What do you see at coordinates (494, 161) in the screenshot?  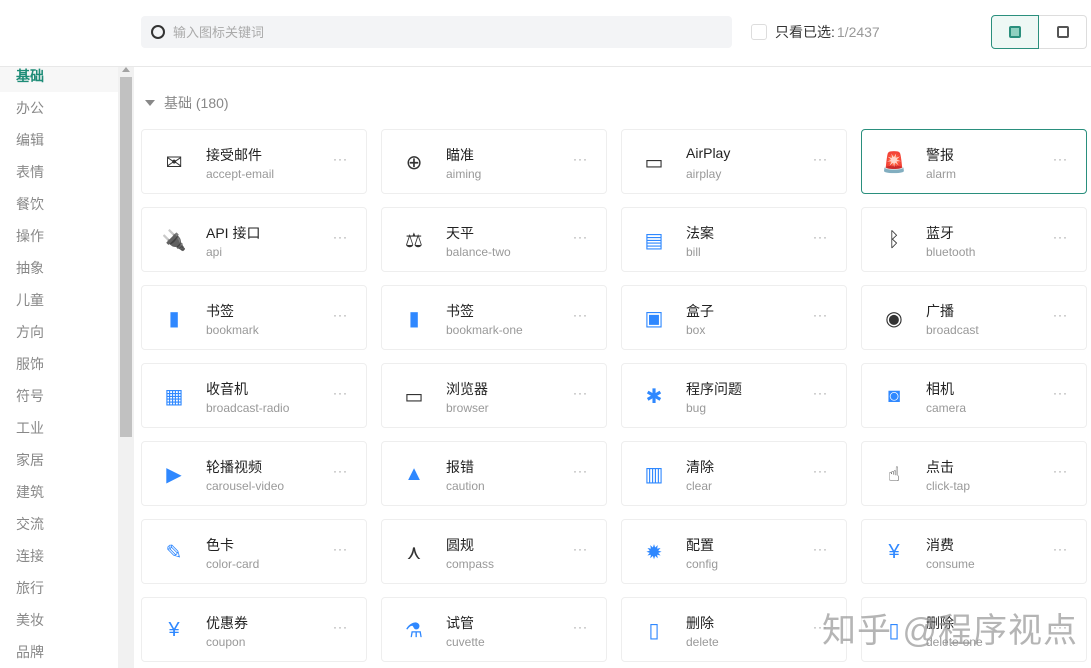 I see `icon-card: ⊕ 瞄准 aiming ···` at bounding box center [494, 161].